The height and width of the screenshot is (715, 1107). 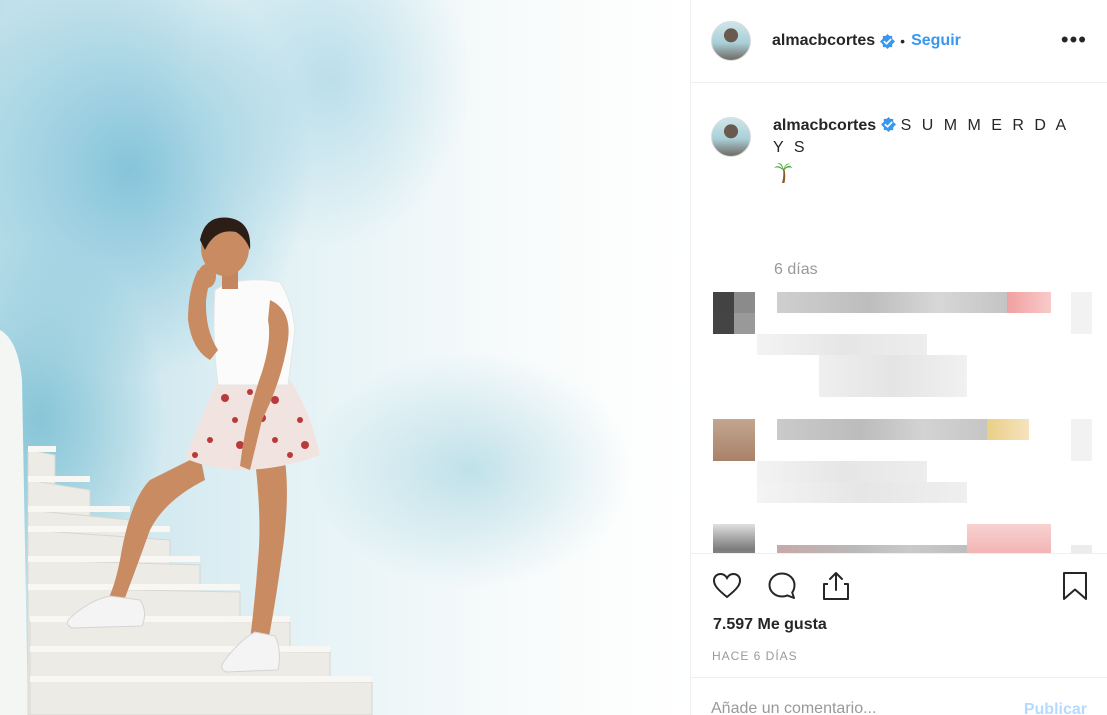 I want to click on heart-icon, so click(x=727, y=586).